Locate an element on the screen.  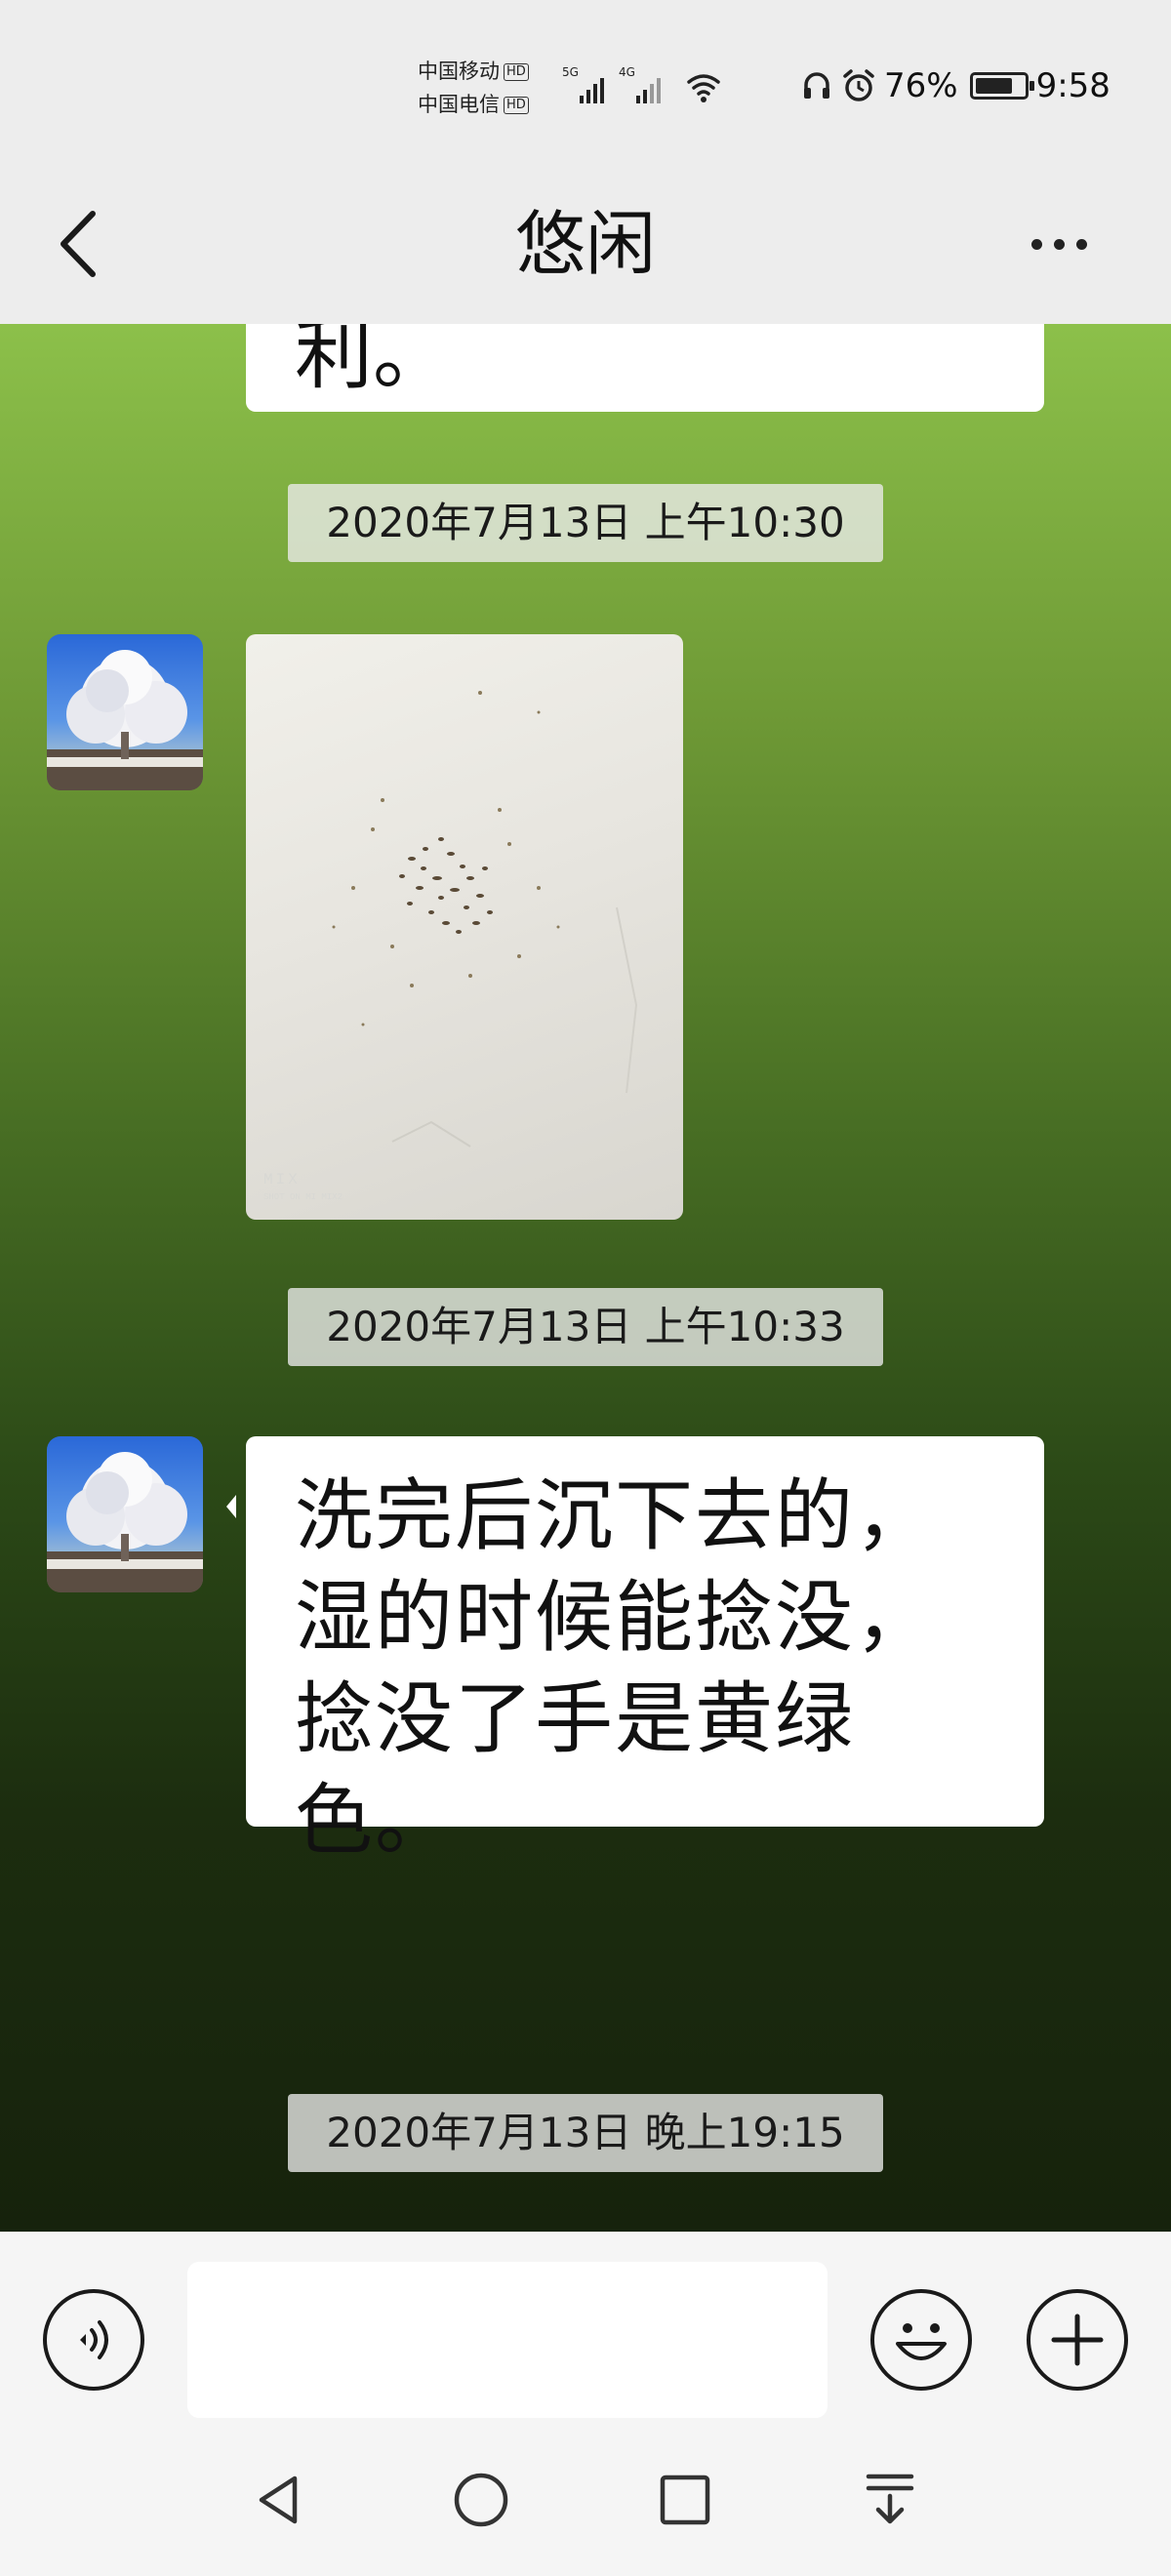
back-triangle-icon is located at coordinates (278, 2499).